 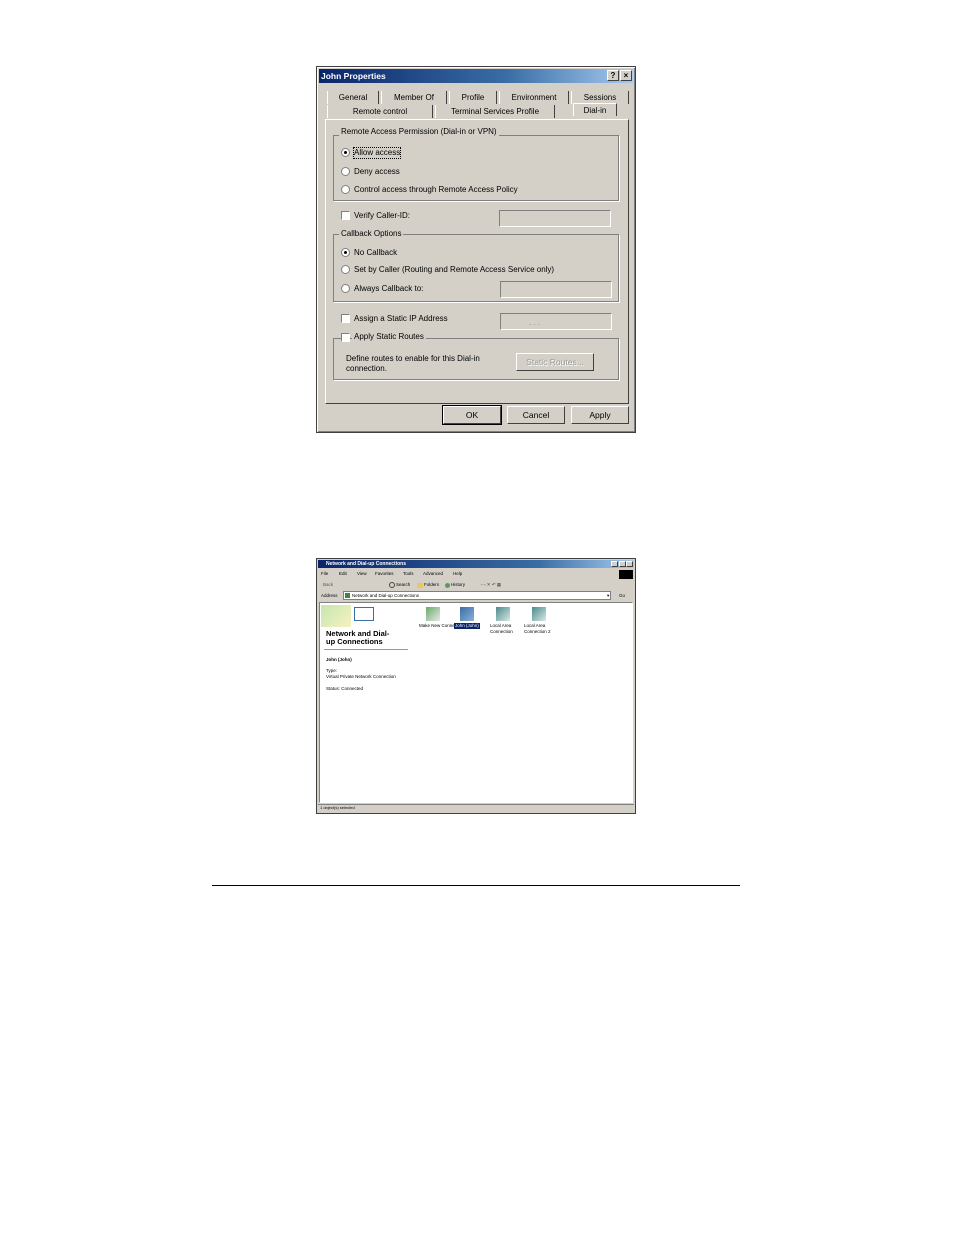 What do you see at coordinates (495, 111) in the screenshot?
I see `tab-terminal-services-profile: Terminal Services Profile` at bounding box center [495, 111].